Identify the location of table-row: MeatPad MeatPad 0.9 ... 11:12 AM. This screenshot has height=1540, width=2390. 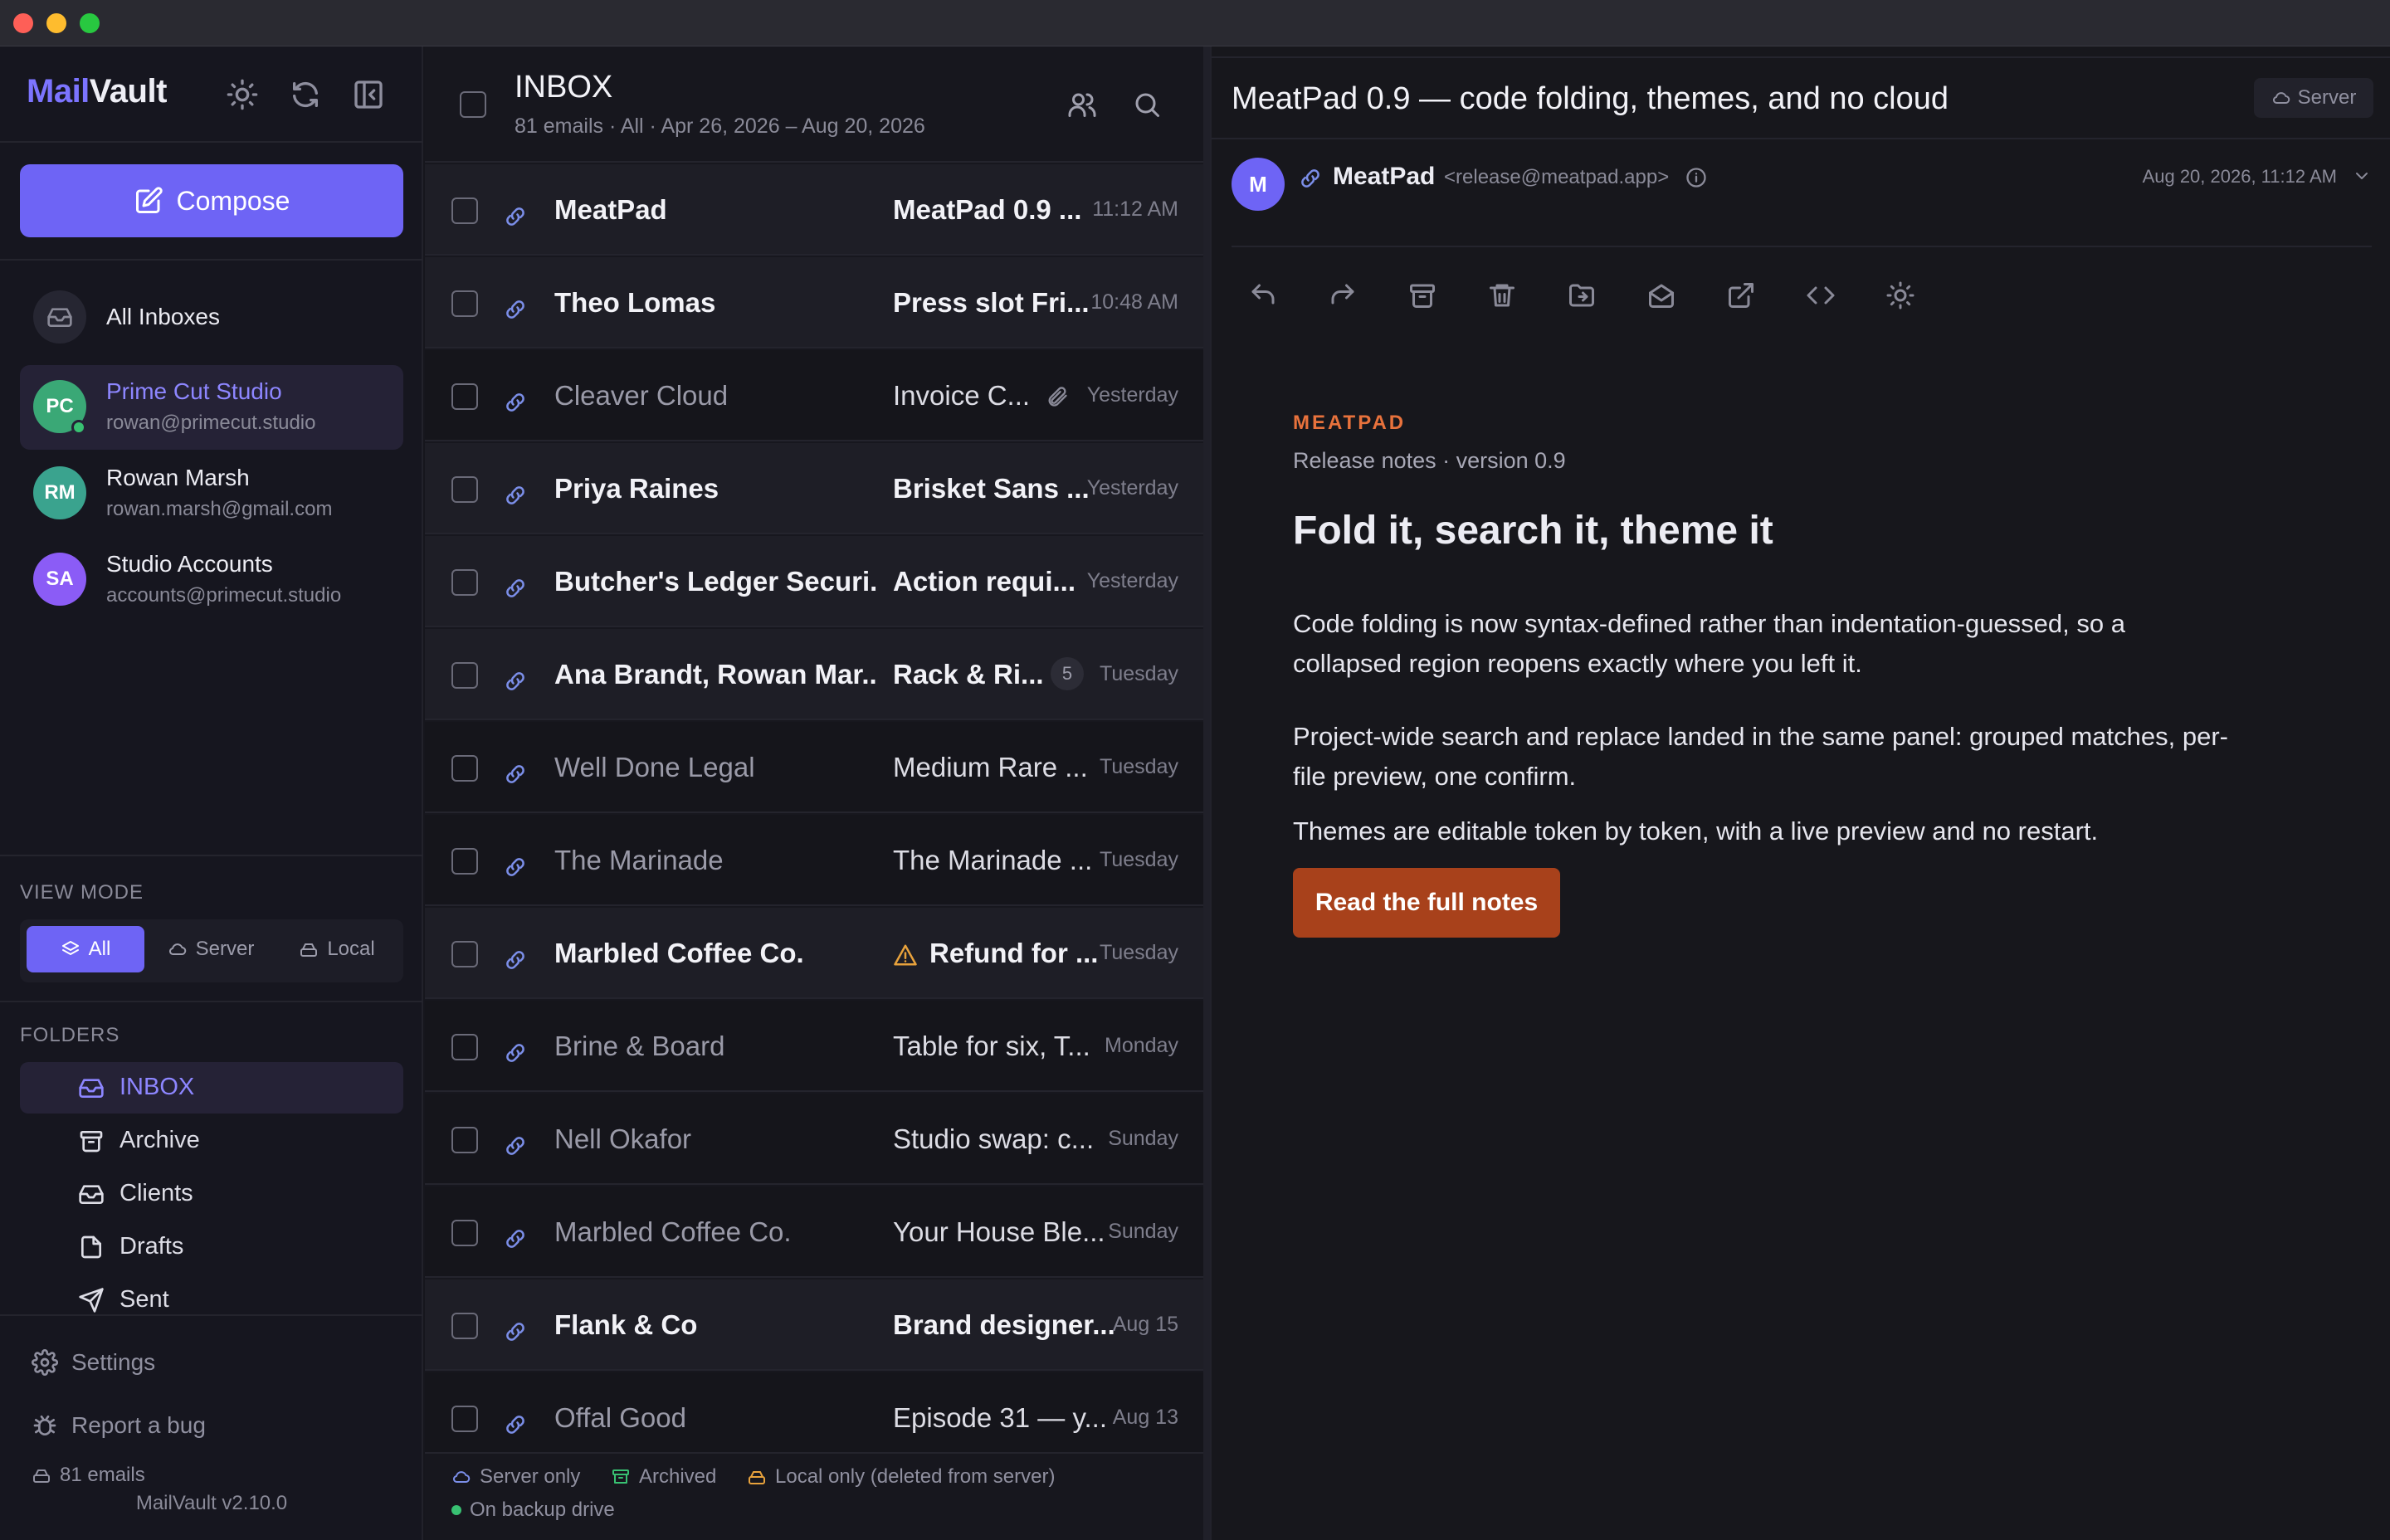
(815, 210).